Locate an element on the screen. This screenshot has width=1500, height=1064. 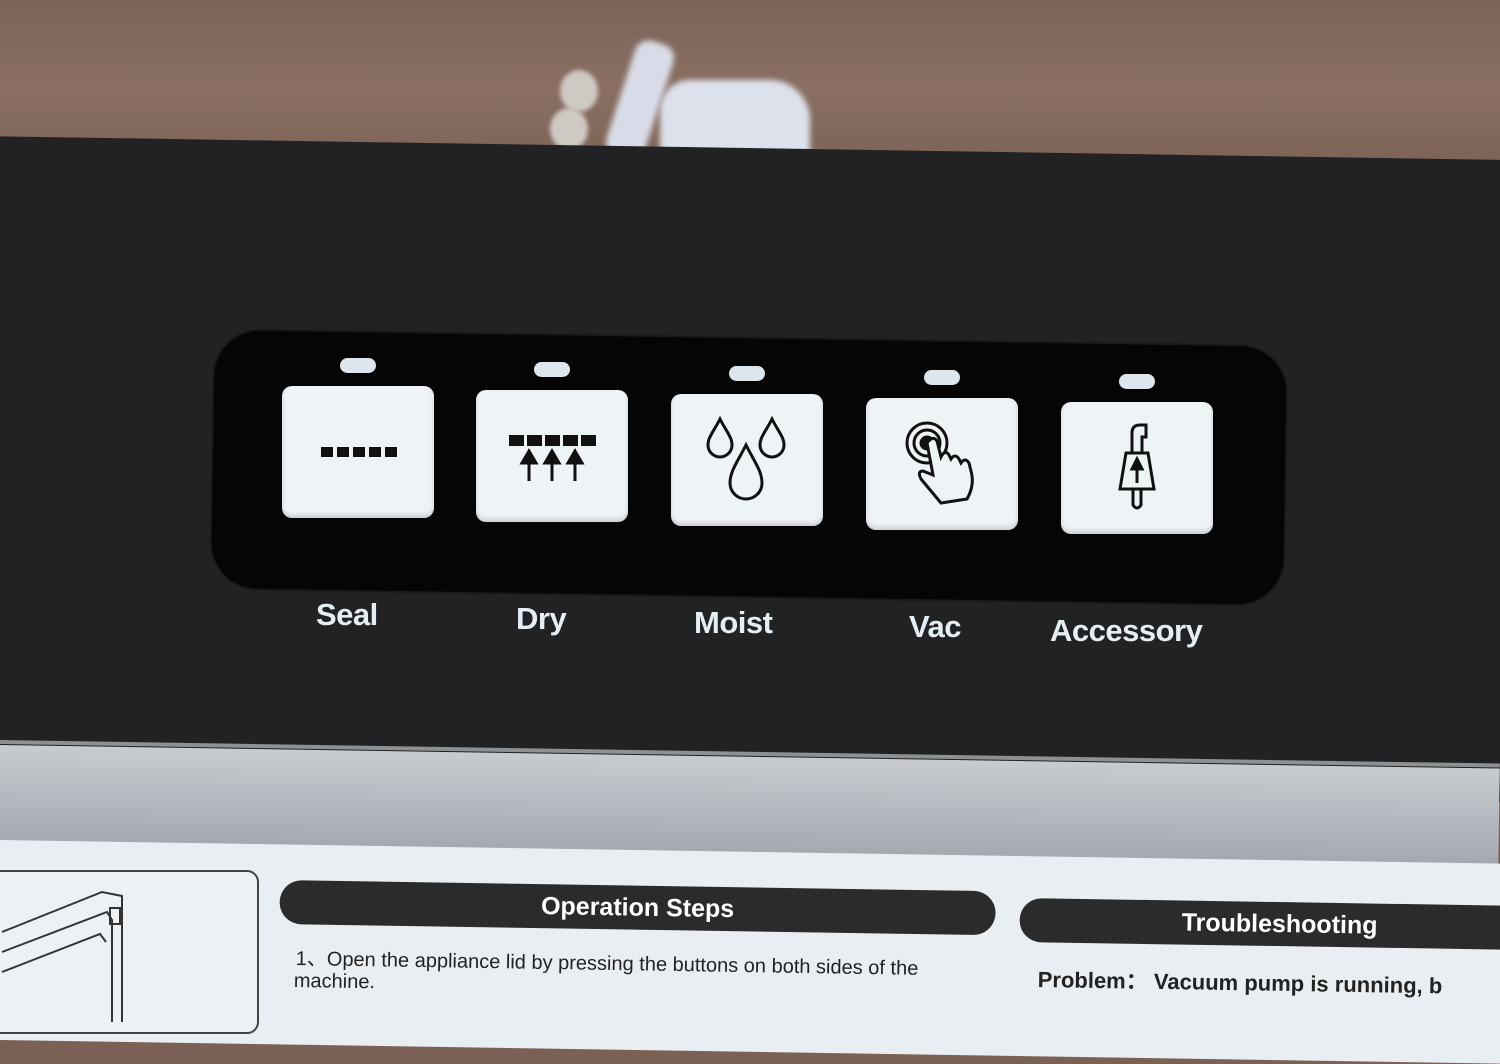
troubleshooting-problem: Problem： Vacuum pump is running, b is located at coordinates (1240, 981).